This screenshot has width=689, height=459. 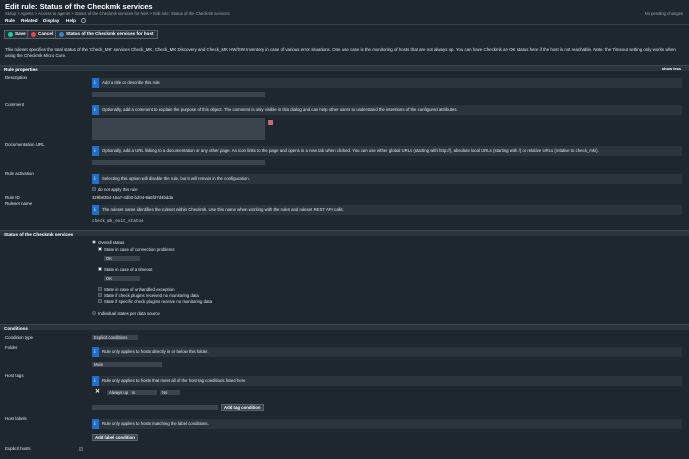 What do you see at coordinates (100, 295) in the screenshot?
I see `no-plugins-checkbox` at bounding box center [100, 295].